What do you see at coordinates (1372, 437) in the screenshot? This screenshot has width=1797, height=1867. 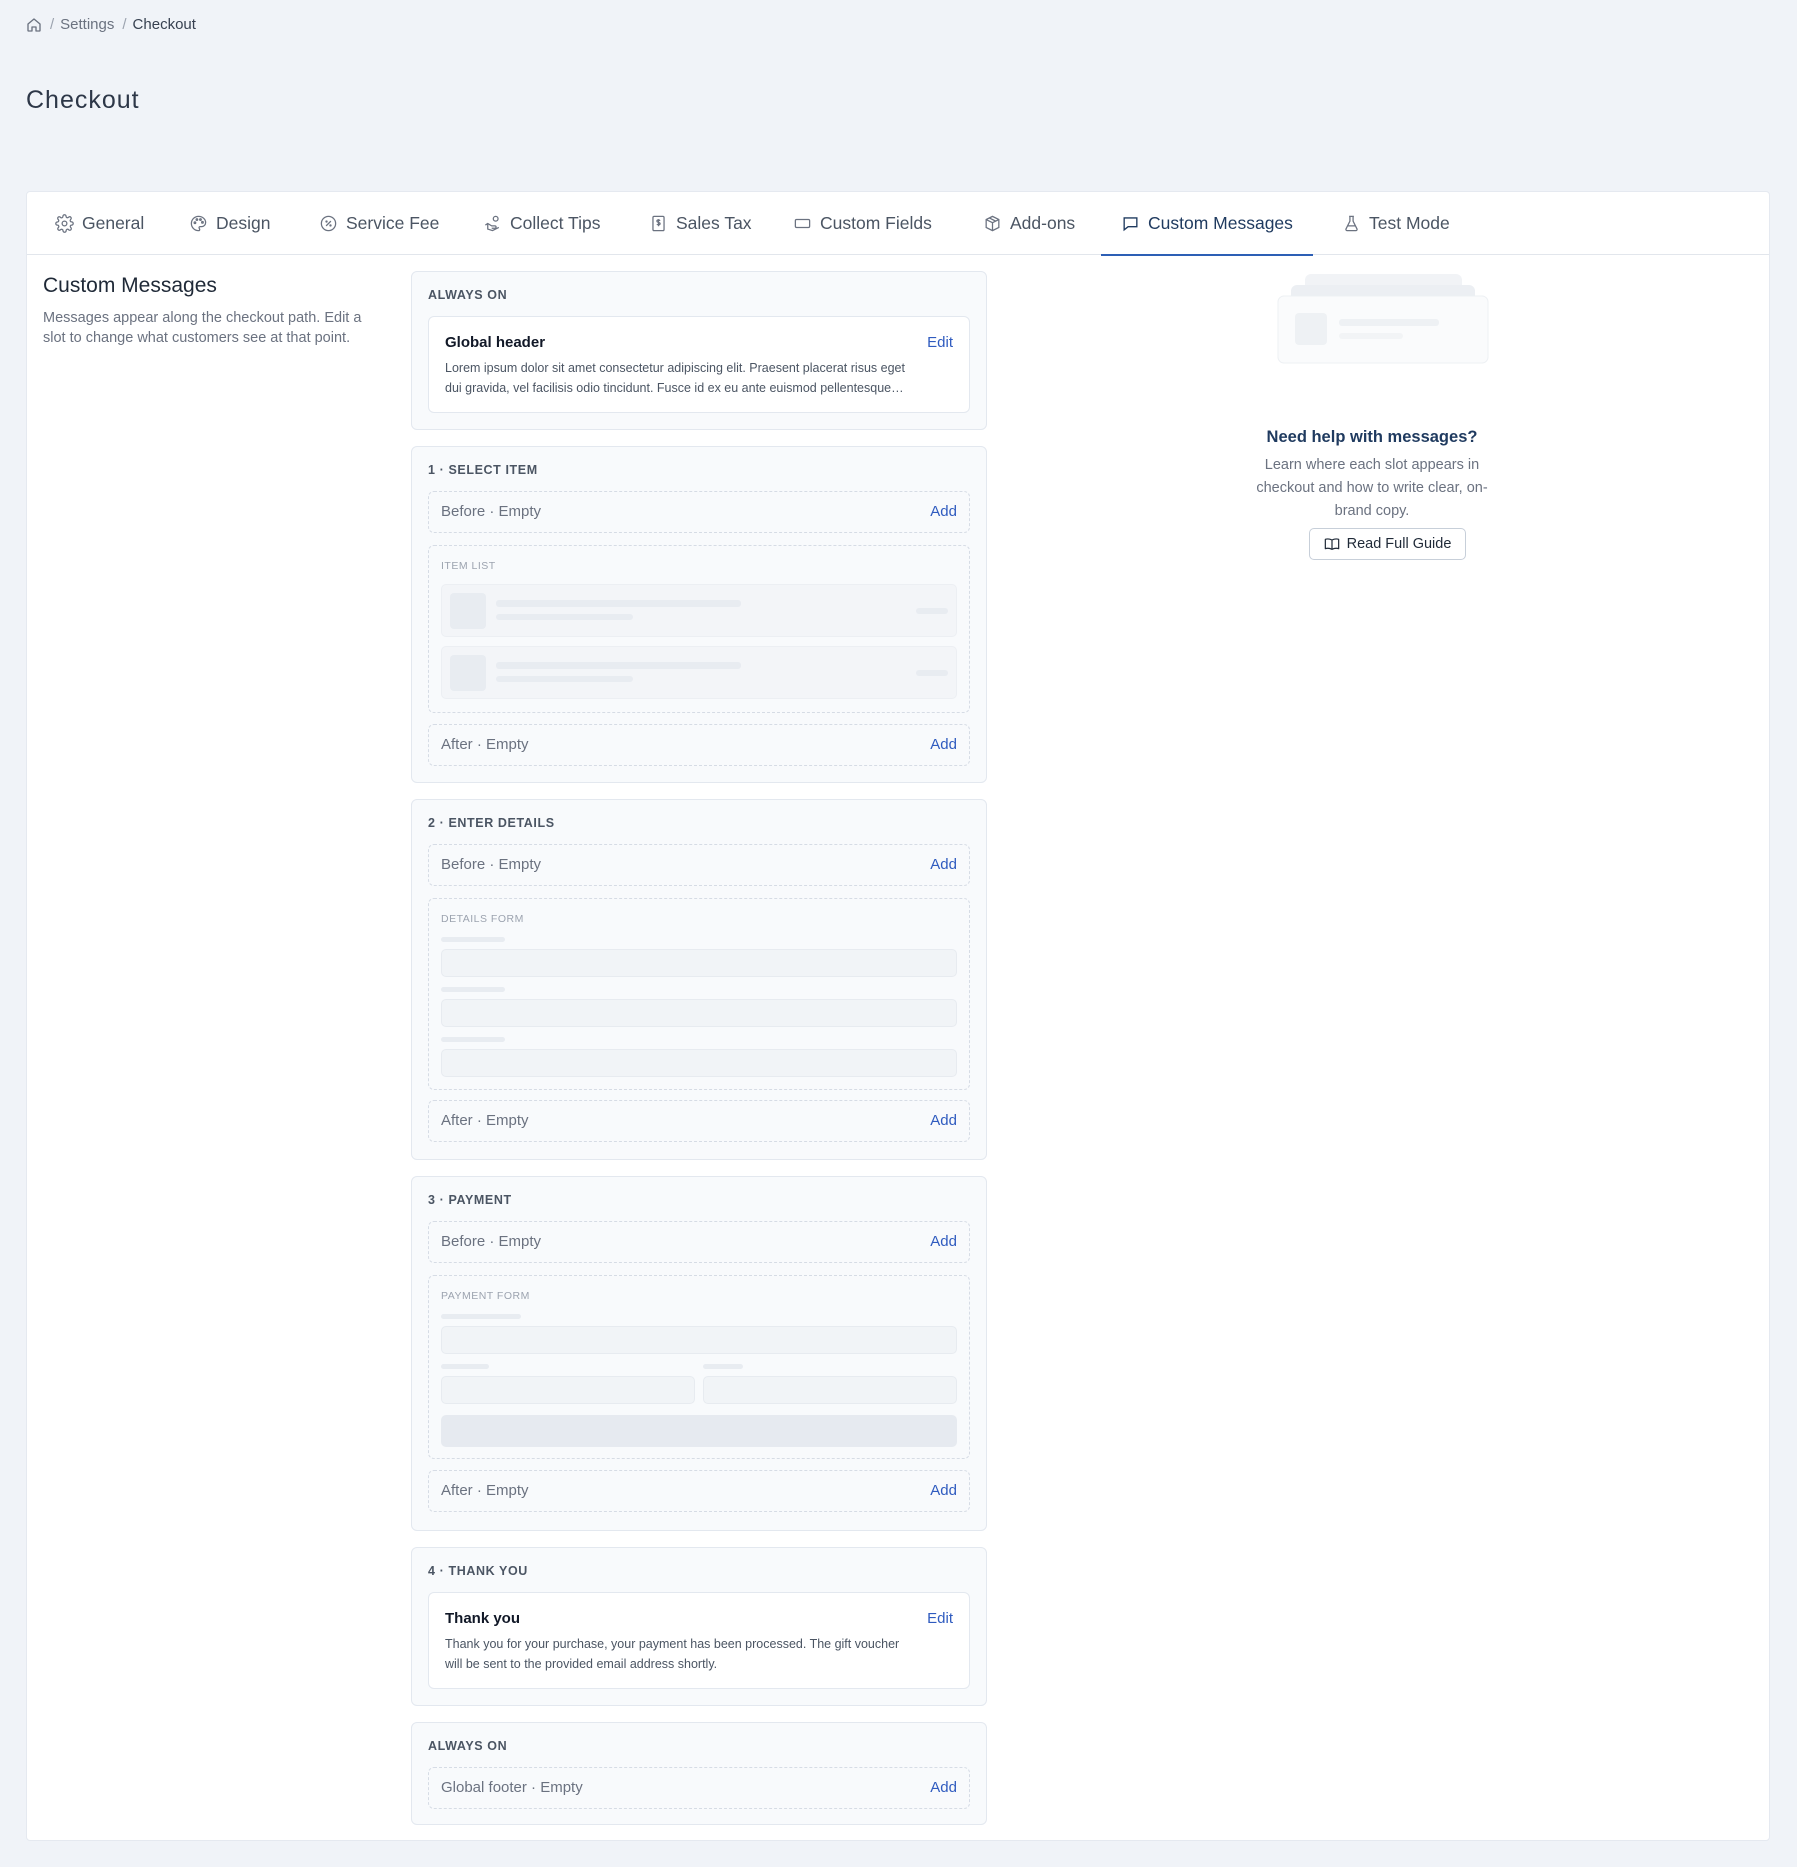 I see `help-title: Need help with messages?` at bounding box center [1372, 437].